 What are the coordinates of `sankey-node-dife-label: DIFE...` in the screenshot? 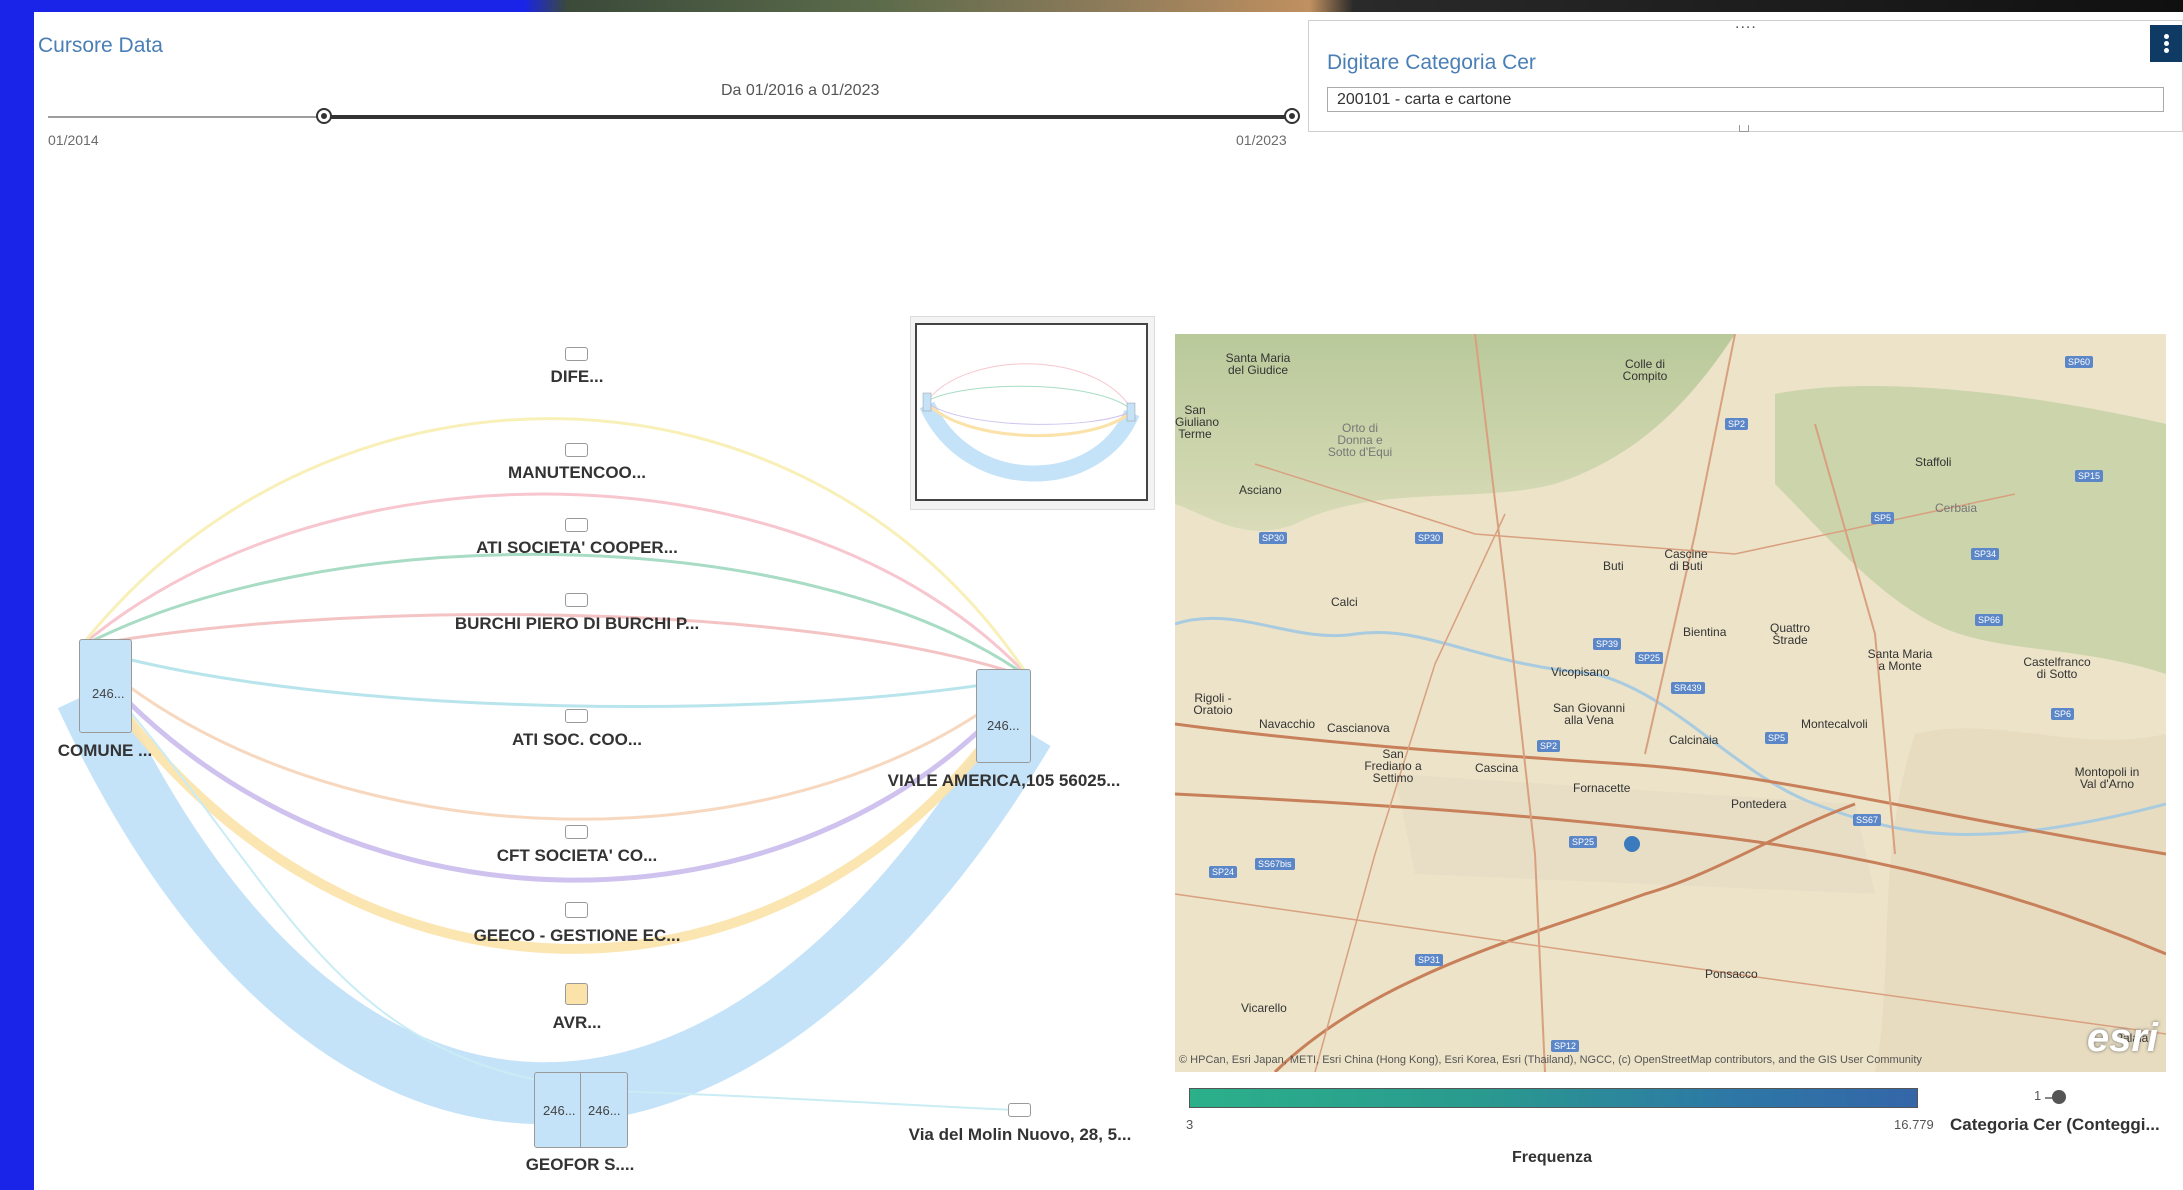 It's located at (577, 376).